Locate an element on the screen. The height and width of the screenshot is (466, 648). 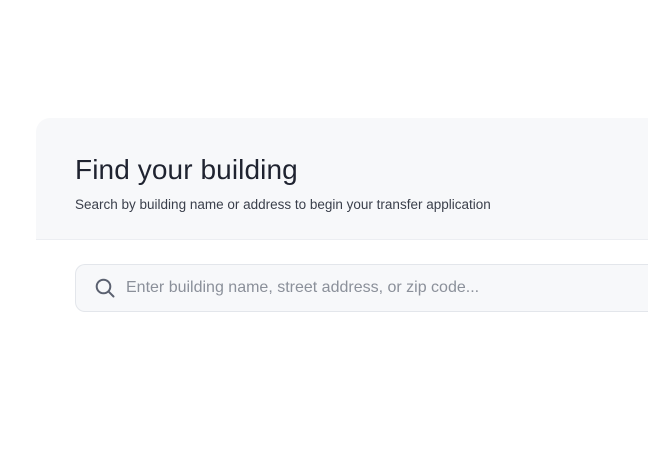
card-body is located at coordinates (342, 276).